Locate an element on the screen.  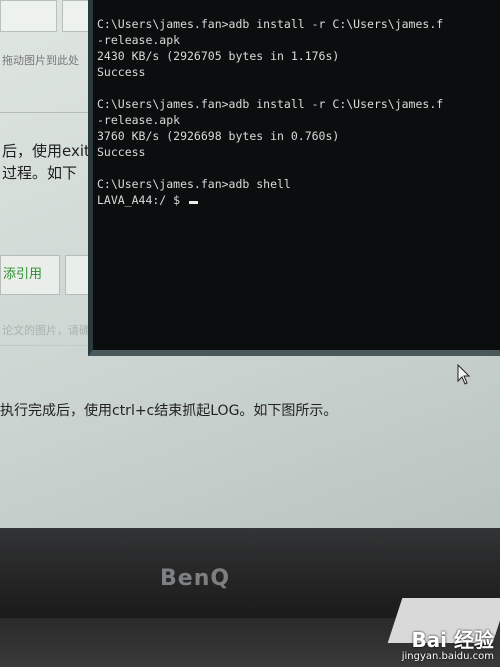
watermark-url: jingyan.baidu.com is located at coordinates (447, 656).